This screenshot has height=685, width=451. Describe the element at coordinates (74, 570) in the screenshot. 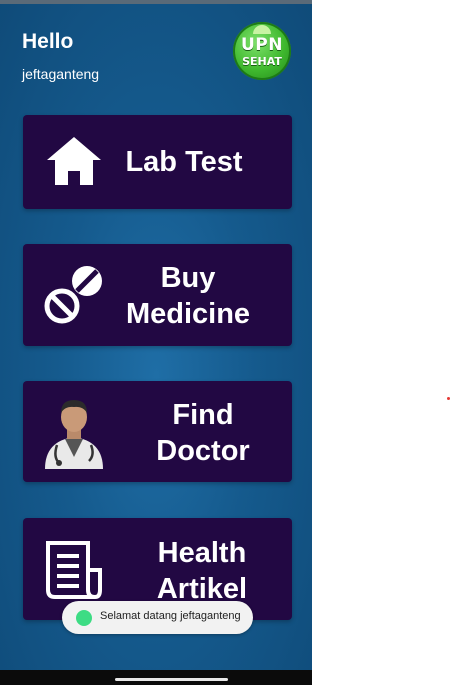

I see `article-icon` at that location.